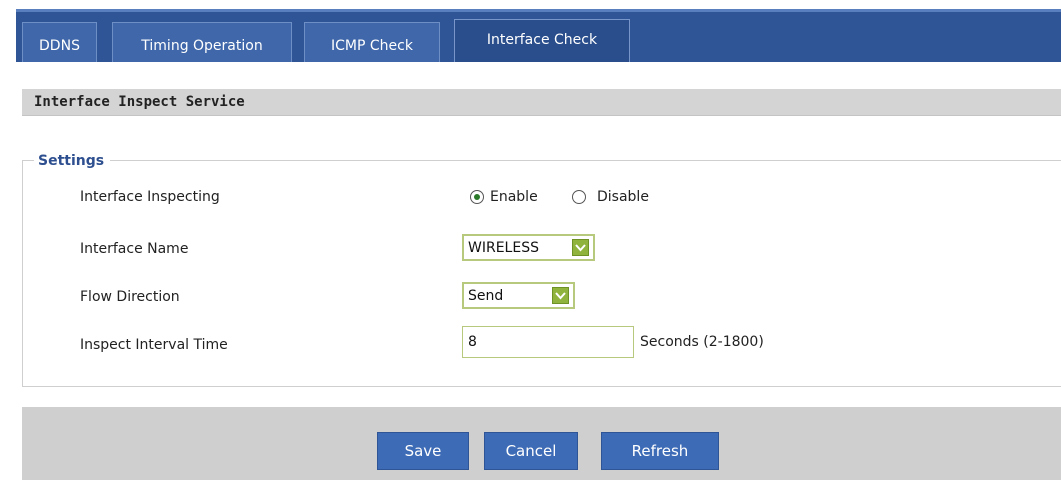 The image size is (1061, 480). Describe the element at coordinates (531, 451) in the screenshot. I see `cancel-button: Cancel` at that location.